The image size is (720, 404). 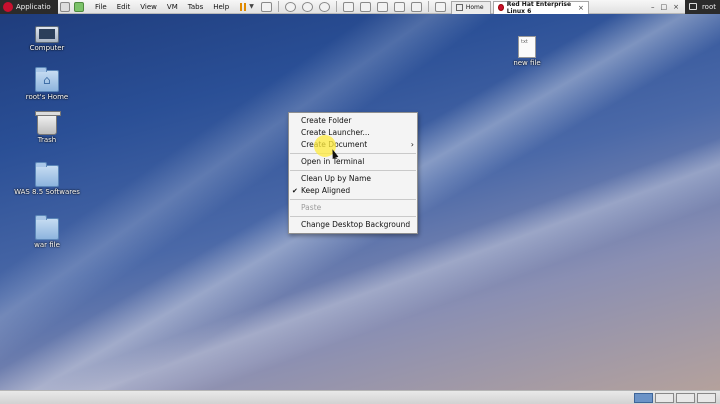 I want to click on snapshot-icon, so click(x=290, y=6).